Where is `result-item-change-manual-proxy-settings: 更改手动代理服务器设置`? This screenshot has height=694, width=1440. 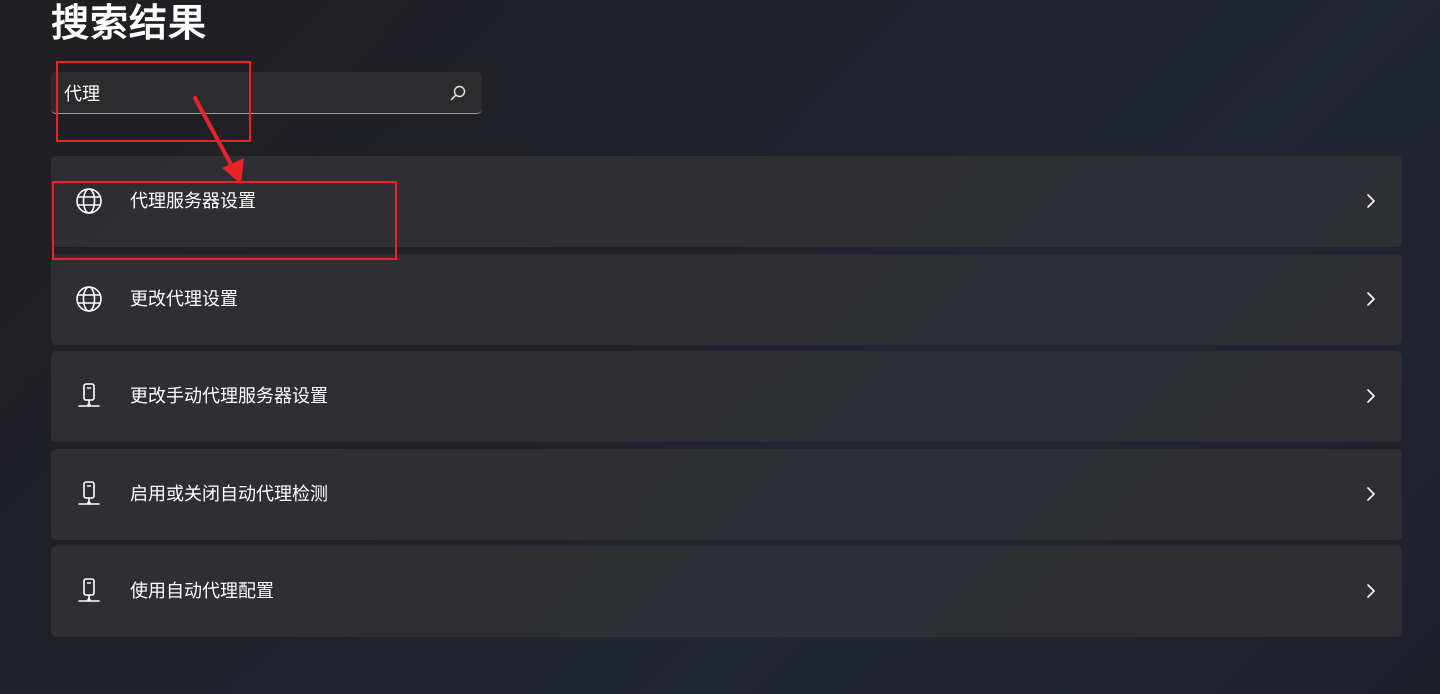 result-item-change-manual-proxy-settings: 更改手动代理服务器设置 is located at coordinates (726, 396).